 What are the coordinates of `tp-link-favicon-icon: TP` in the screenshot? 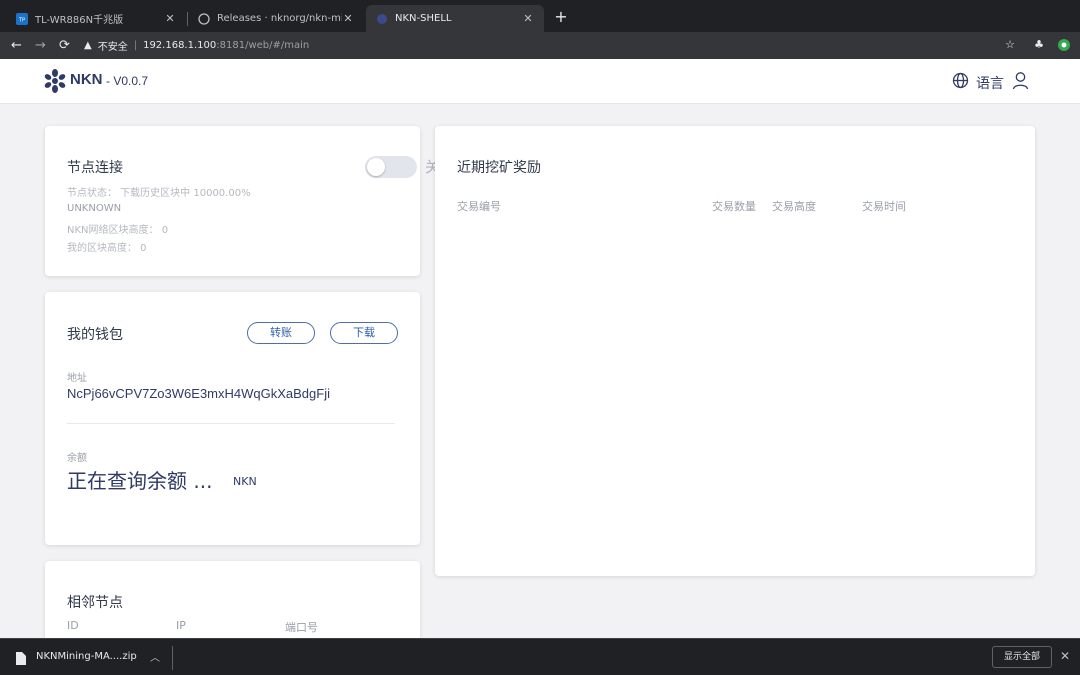 It's located at (22, 18).